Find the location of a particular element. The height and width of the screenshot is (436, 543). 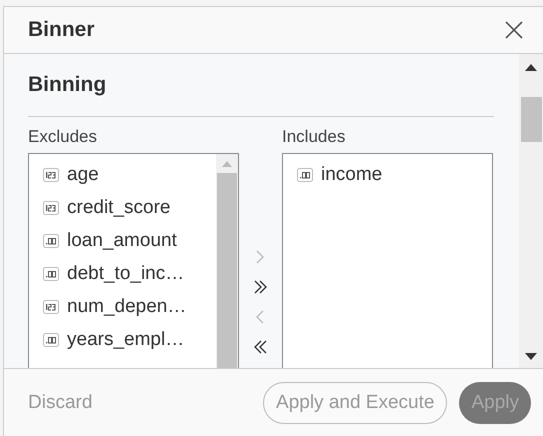

list-label: Excludes is located at coordinates (63, 137).